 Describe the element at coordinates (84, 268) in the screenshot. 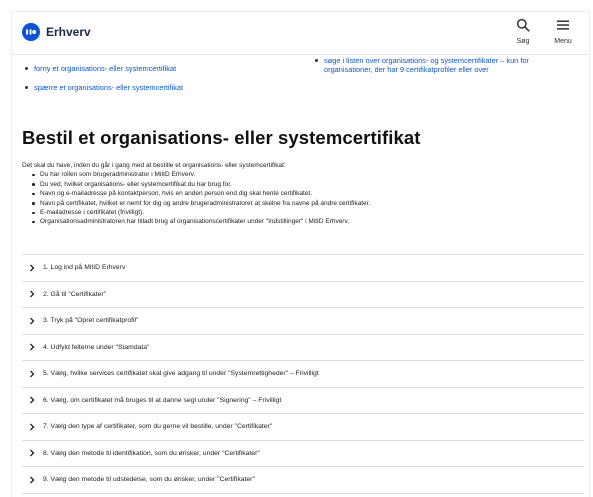

I see `step-label: 1. Log ind på MitID Erhverv` at that location.